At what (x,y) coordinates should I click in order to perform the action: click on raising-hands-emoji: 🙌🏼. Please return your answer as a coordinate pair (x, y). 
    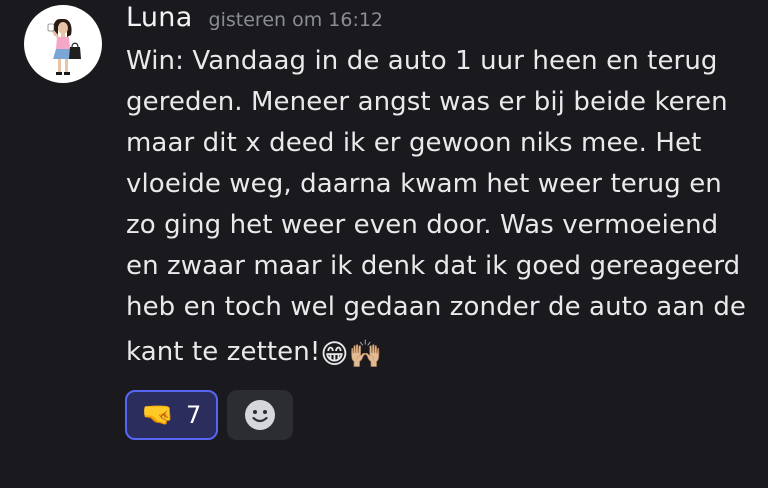
    Looking at the image, I should click on (365, 354).